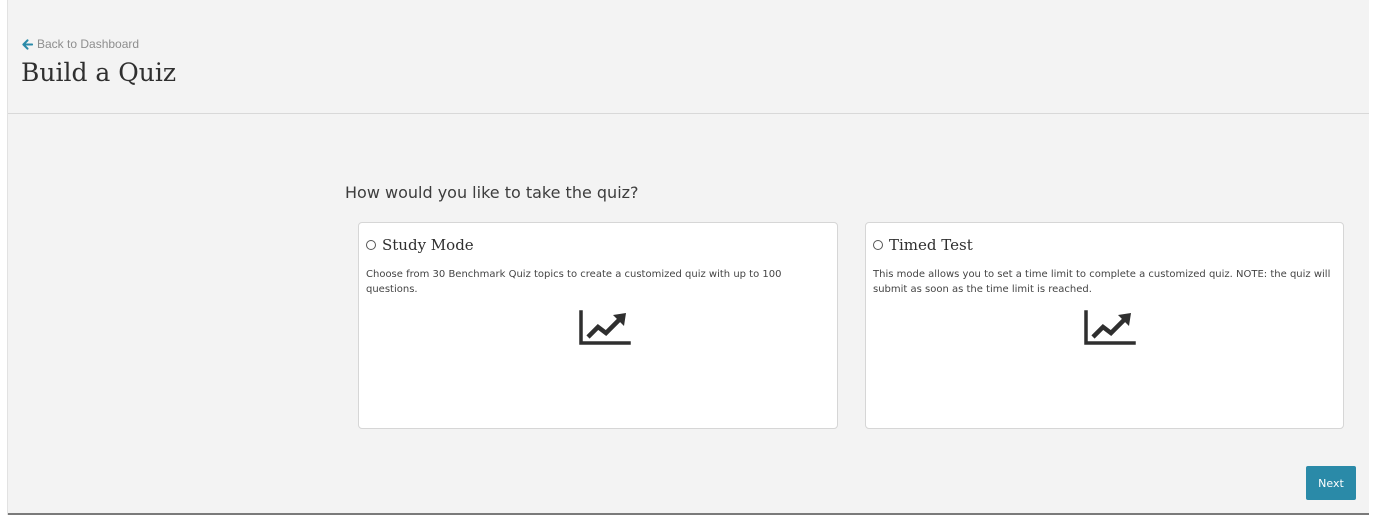 The width and height of the screenshot is (1375, 517). I want to click on study-mode-radio, so click(371, 245).